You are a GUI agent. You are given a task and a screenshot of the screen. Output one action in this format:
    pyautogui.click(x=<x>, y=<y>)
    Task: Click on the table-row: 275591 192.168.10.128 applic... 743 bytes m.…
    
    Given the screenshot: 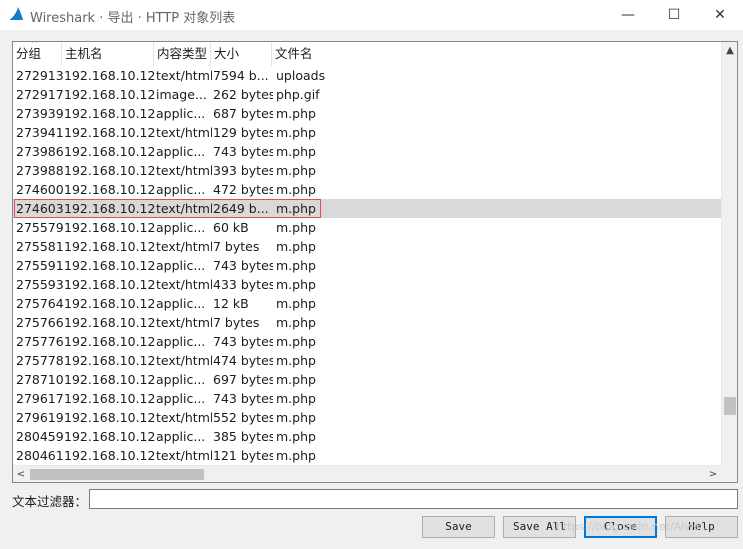 What is the action you would take?
    pyautogui.click(x=367, y=265)
    